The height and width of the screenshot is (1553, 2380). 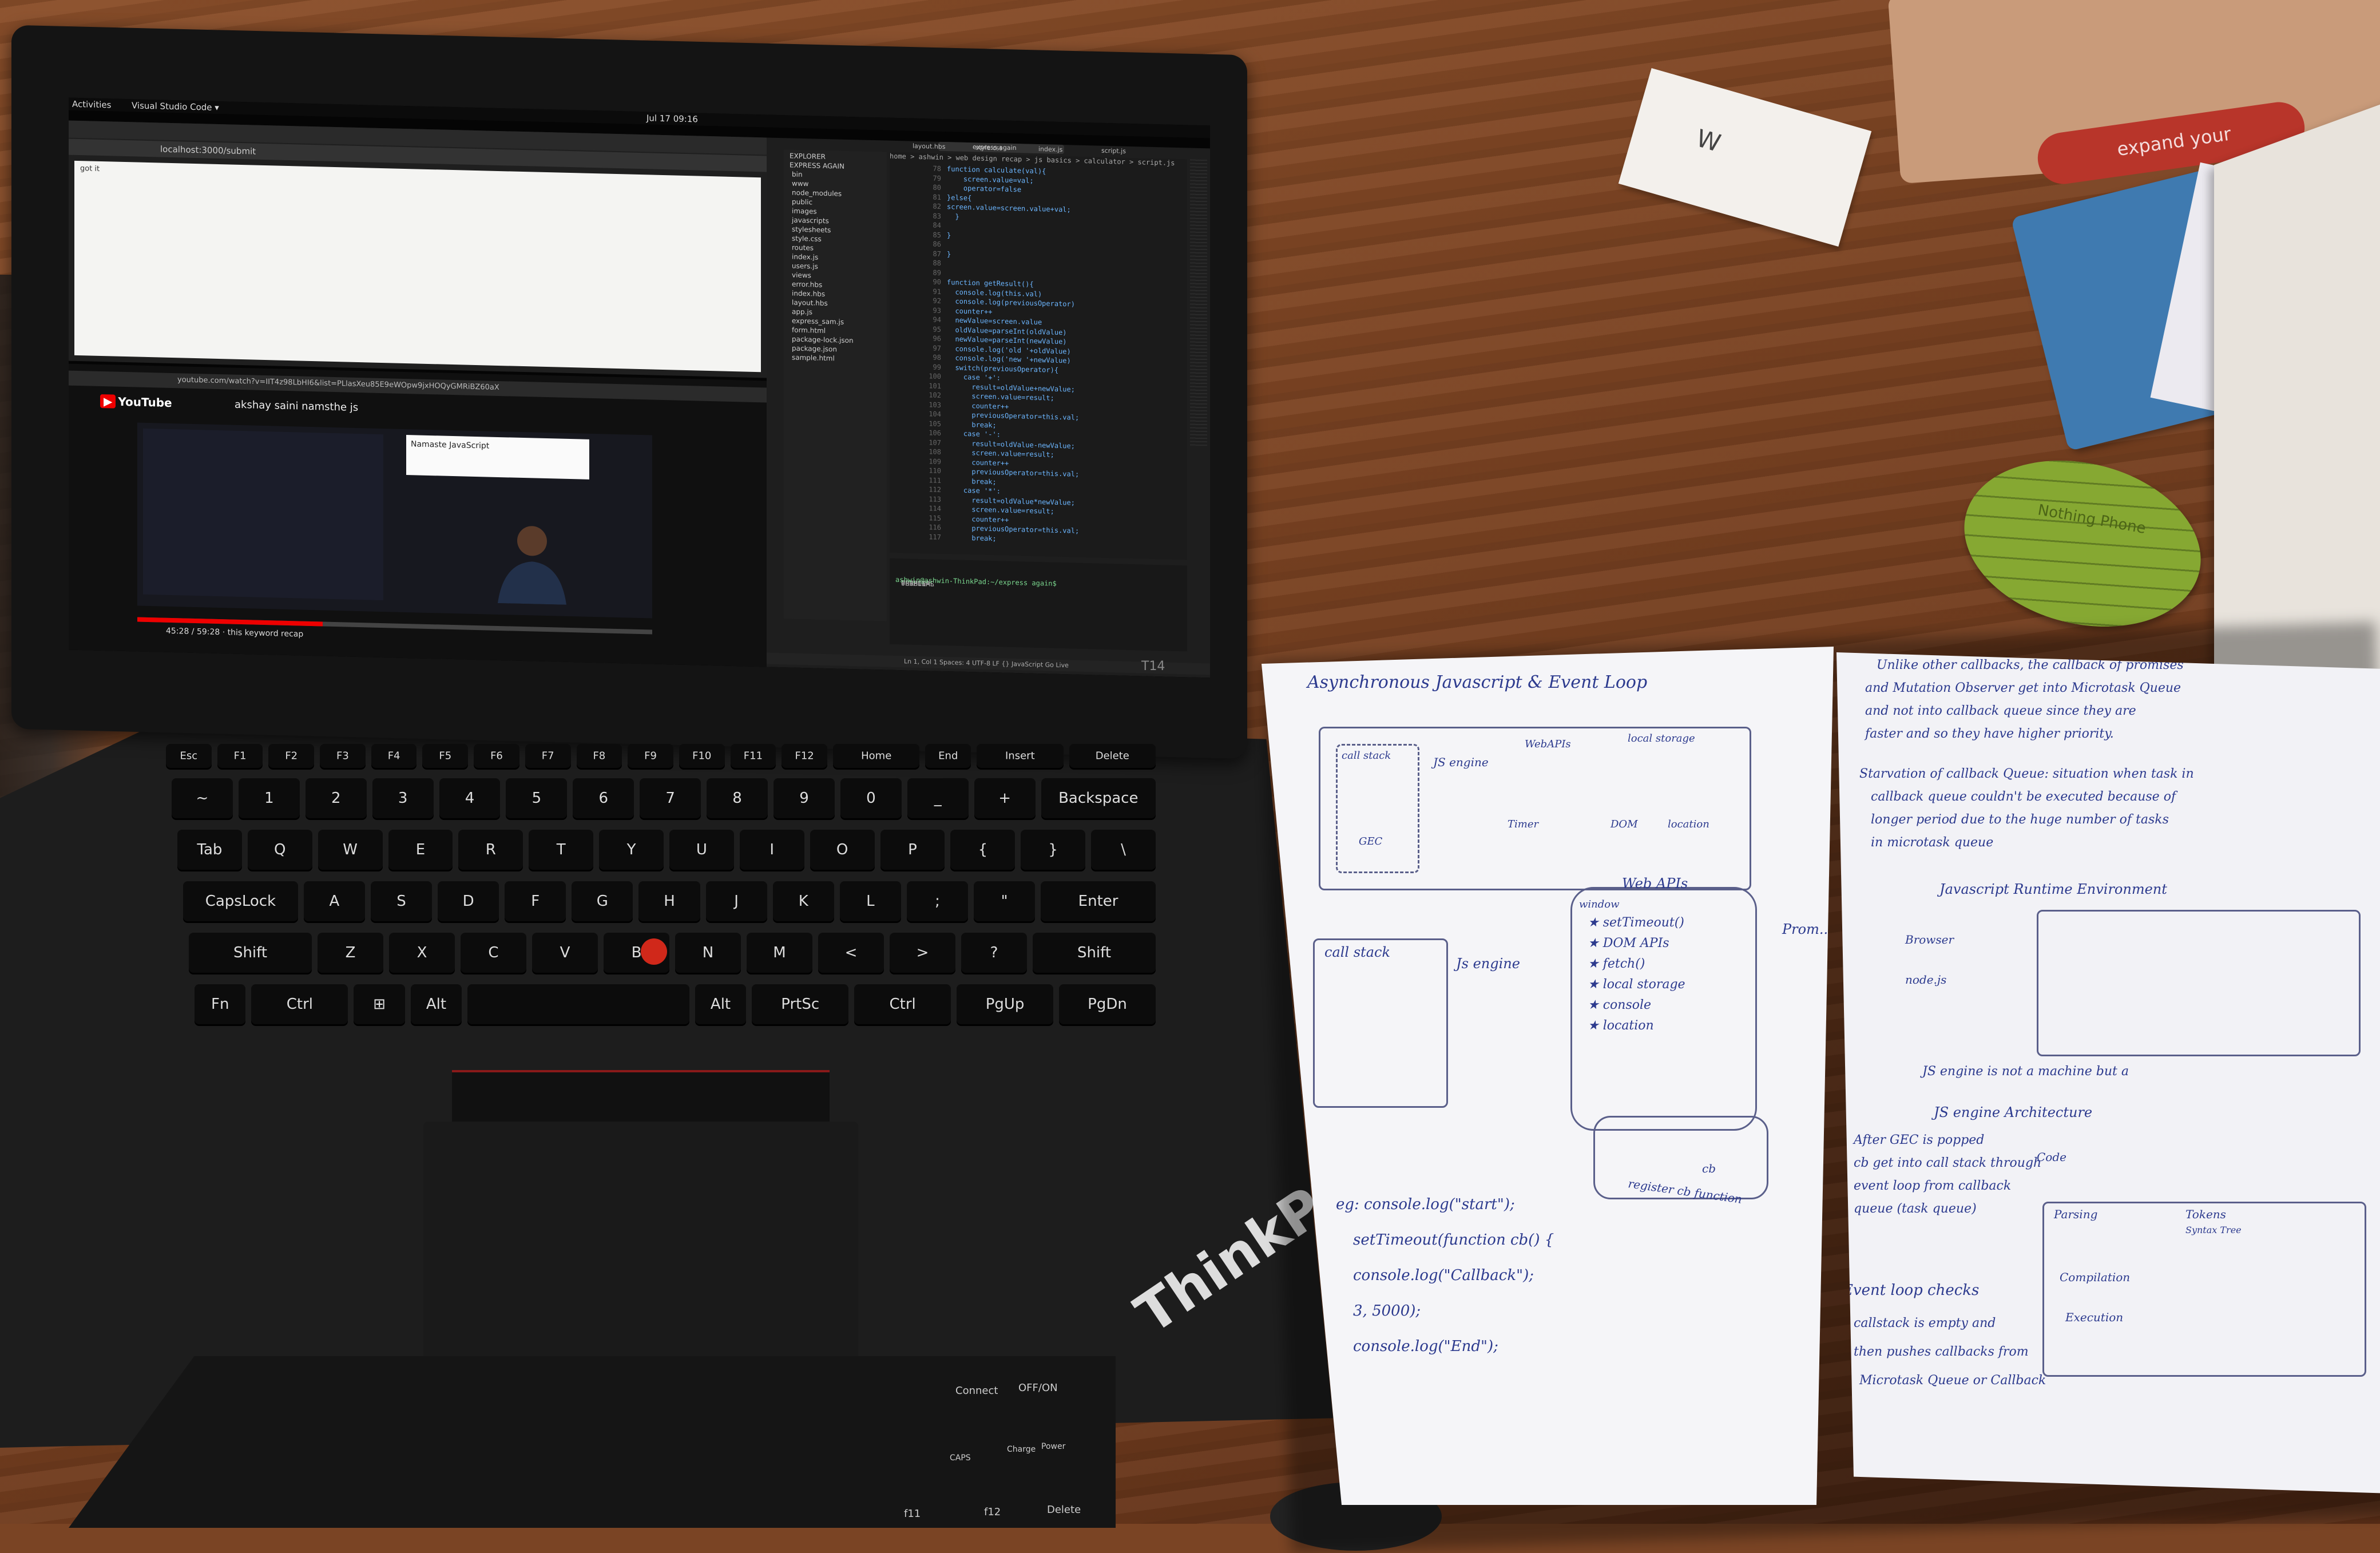 What do you see at coordinates (817, 193) in the screenshot?
I see `explorer-file: node_modules` at bounding box center [817, 193].